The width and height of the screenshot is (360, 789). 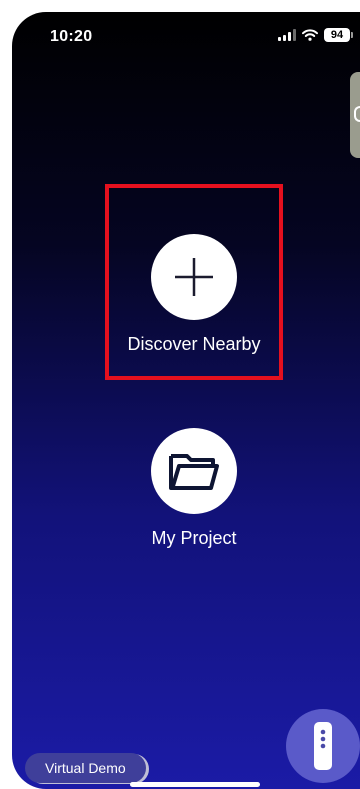 I want to click on home-indicator, so click(x=195, y=784).